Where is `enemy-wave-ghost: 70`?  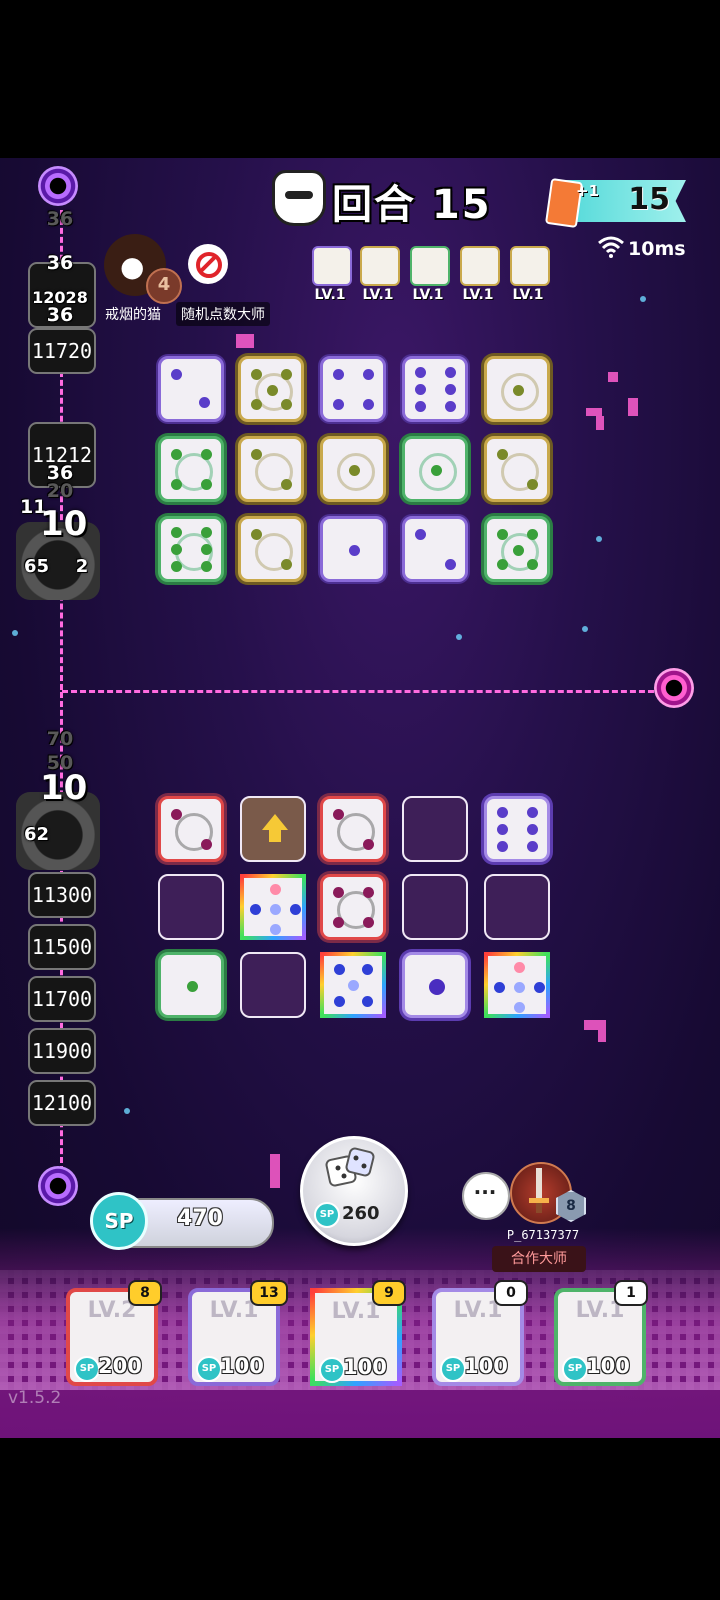
enemy-wave-ghost: 70 is located at coordinates (60, 739).